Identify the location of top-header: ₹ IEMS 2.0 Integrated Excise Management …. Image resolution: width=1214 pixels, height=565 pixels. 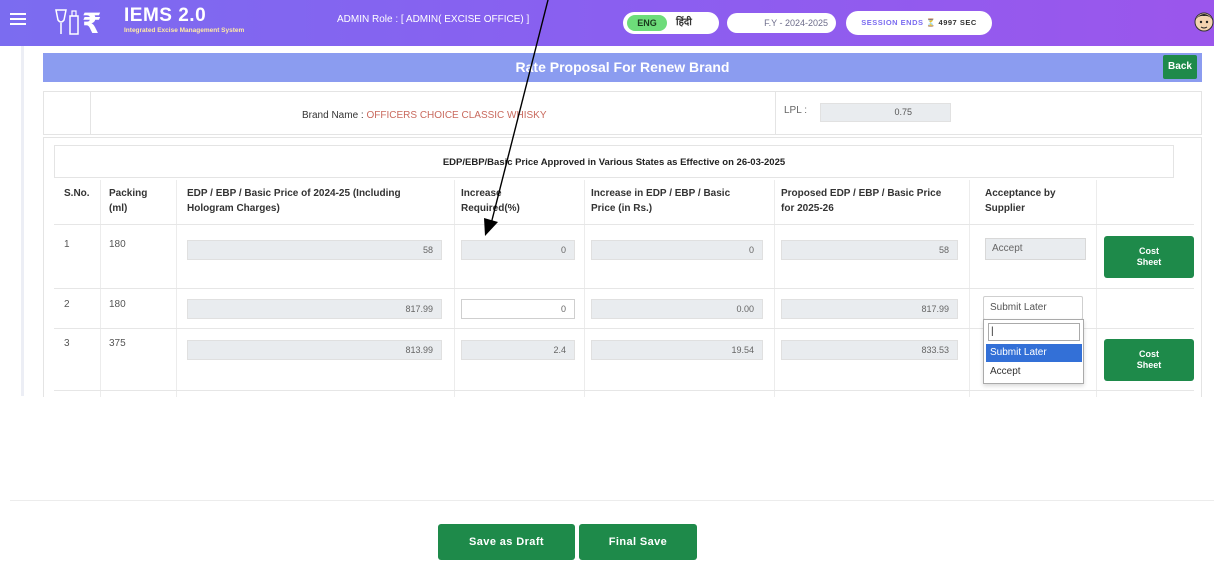
(607, 23).